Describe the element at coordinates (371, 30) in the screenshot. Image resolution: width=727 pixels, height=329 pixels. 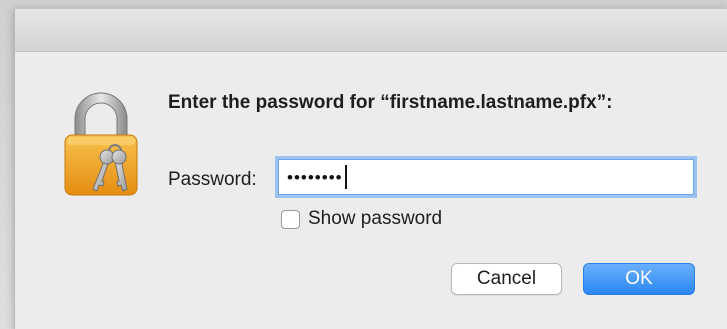
I see `dialog-titlebar` at that location.